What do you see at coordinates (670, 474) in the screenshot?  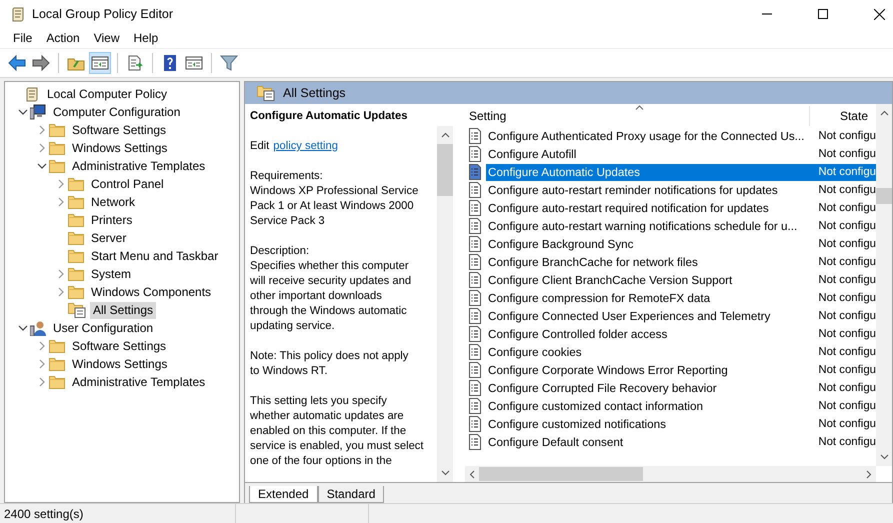 I see `horizontal-scrollbar` at bounding box center [670, 474].